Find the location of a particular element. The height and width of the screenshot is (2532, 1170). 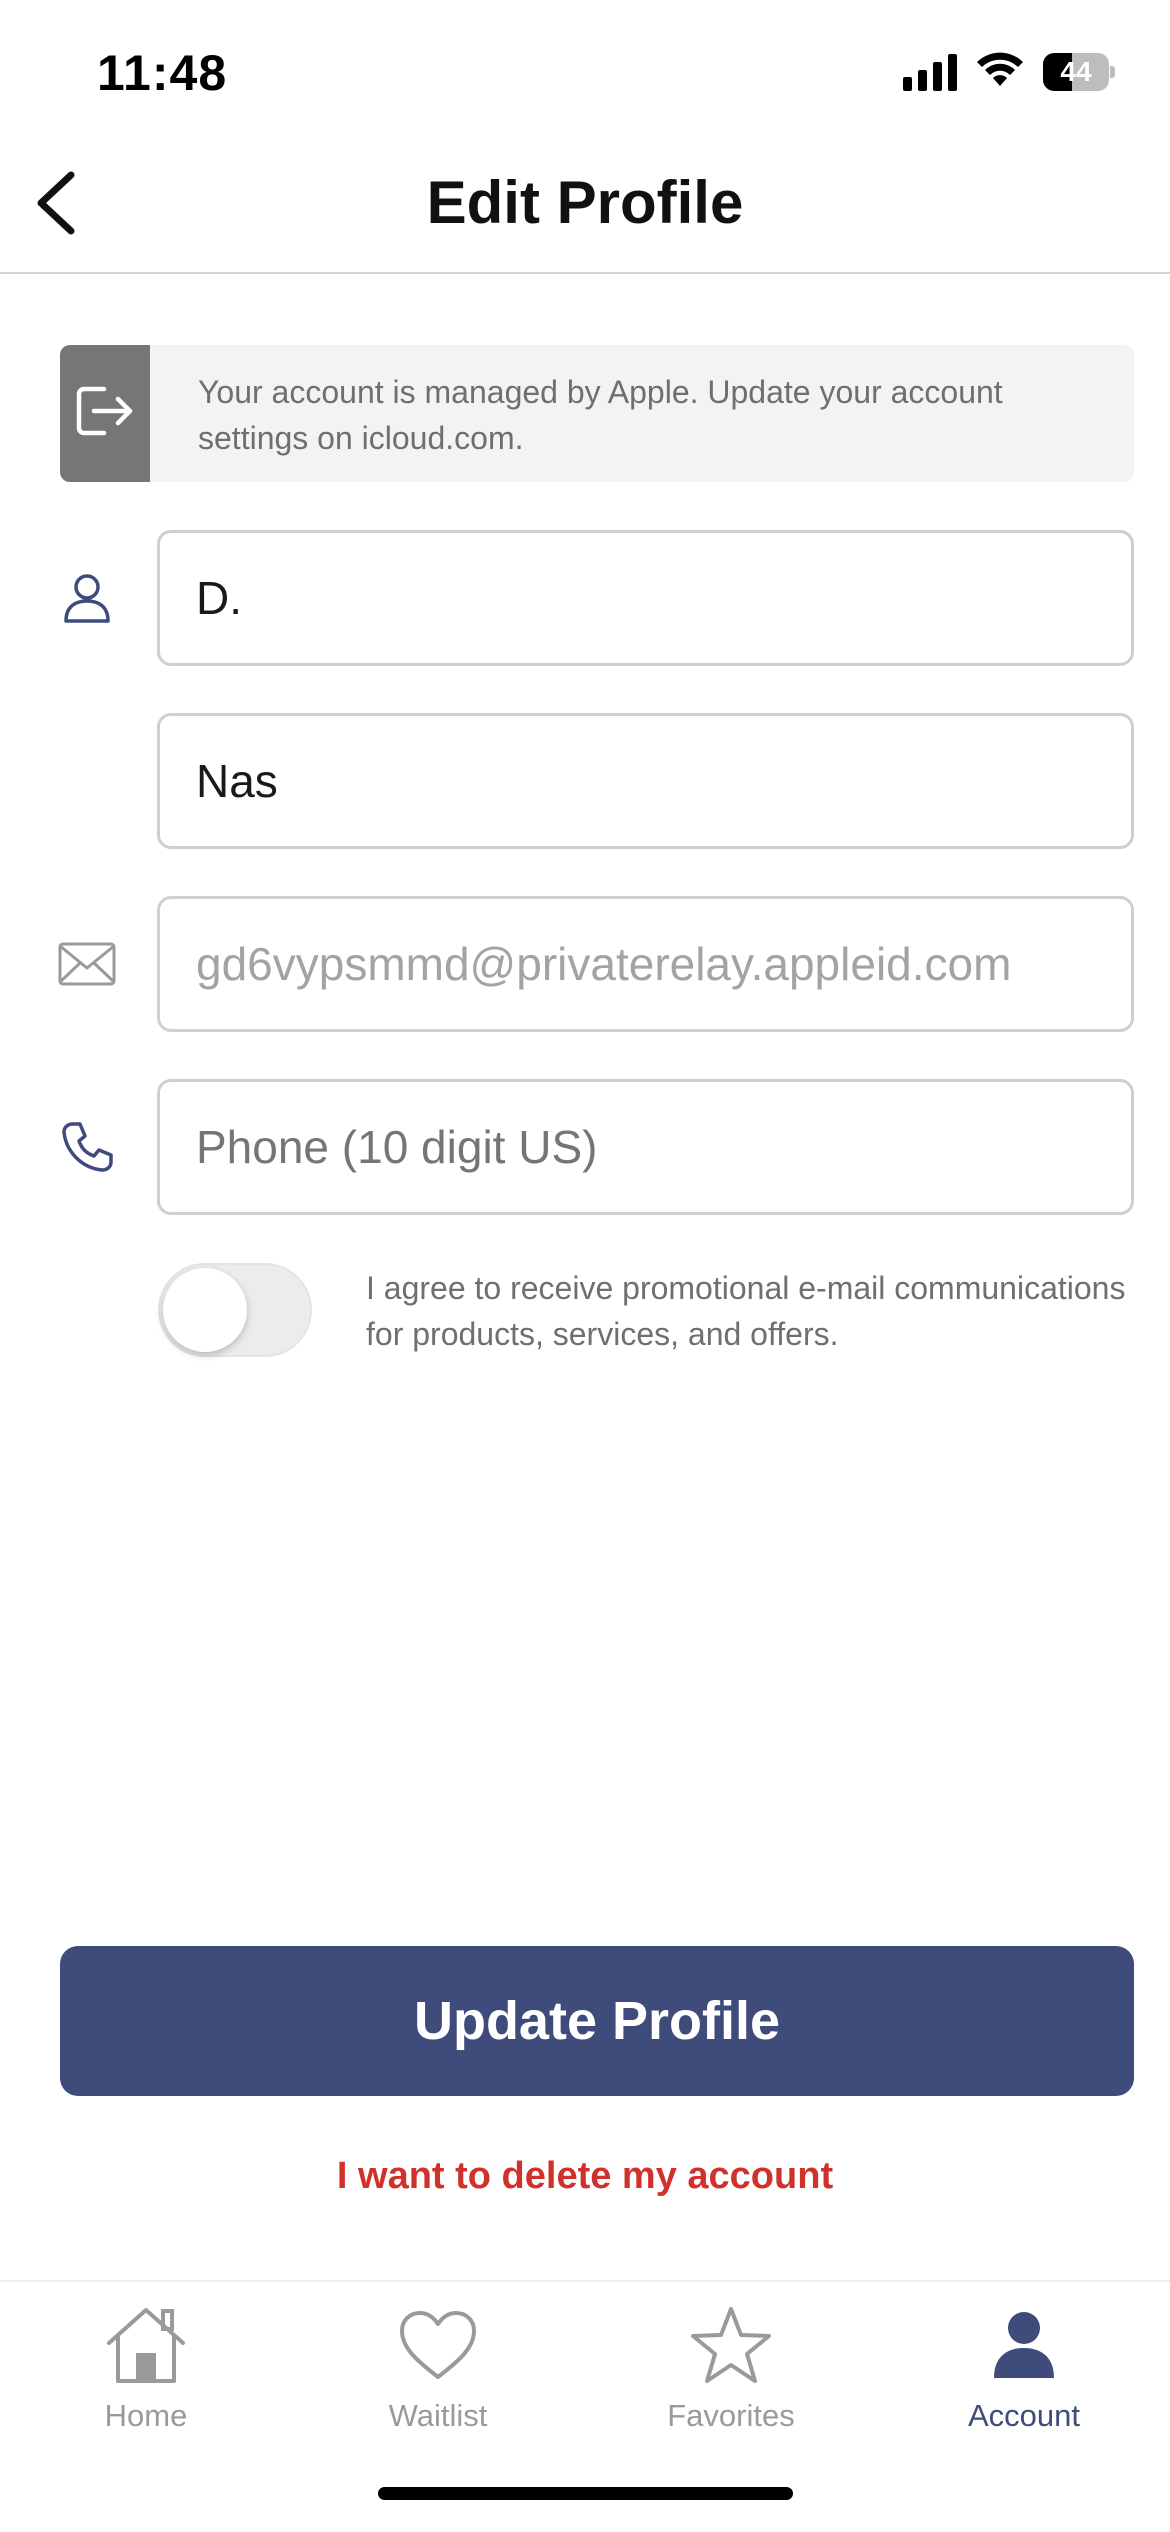

star-icon is located at coordinates (731, 2345).